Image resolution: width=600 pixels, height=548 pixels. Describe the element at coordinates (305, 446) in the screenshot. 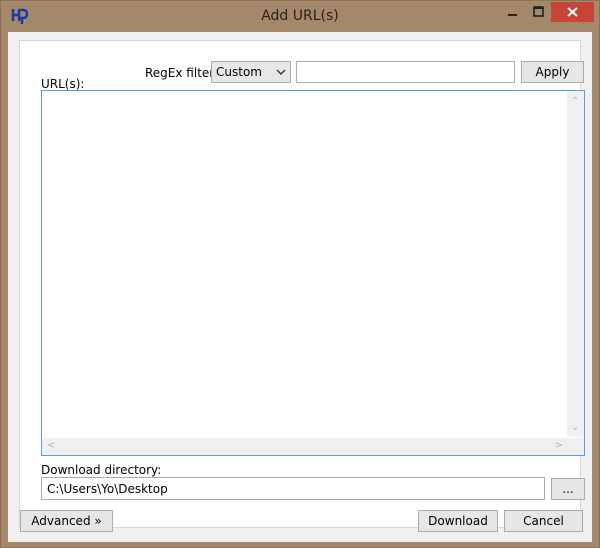

I see `horizontal-scrollbar: < >` at that location.